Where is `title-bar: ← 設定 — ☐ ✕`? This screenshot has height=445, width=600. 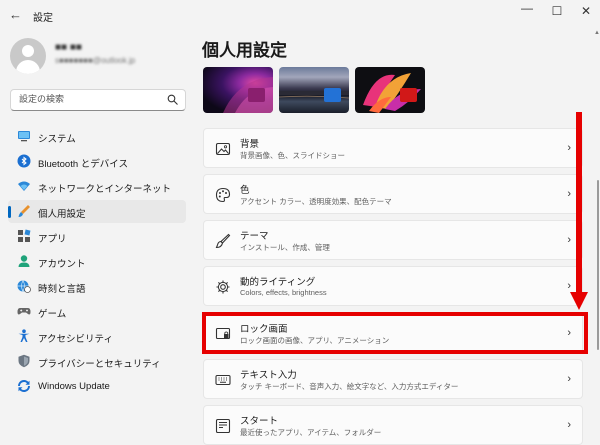
title-bar: ← 設定 — ☐ ✕ is located at coordinates (300, 15).